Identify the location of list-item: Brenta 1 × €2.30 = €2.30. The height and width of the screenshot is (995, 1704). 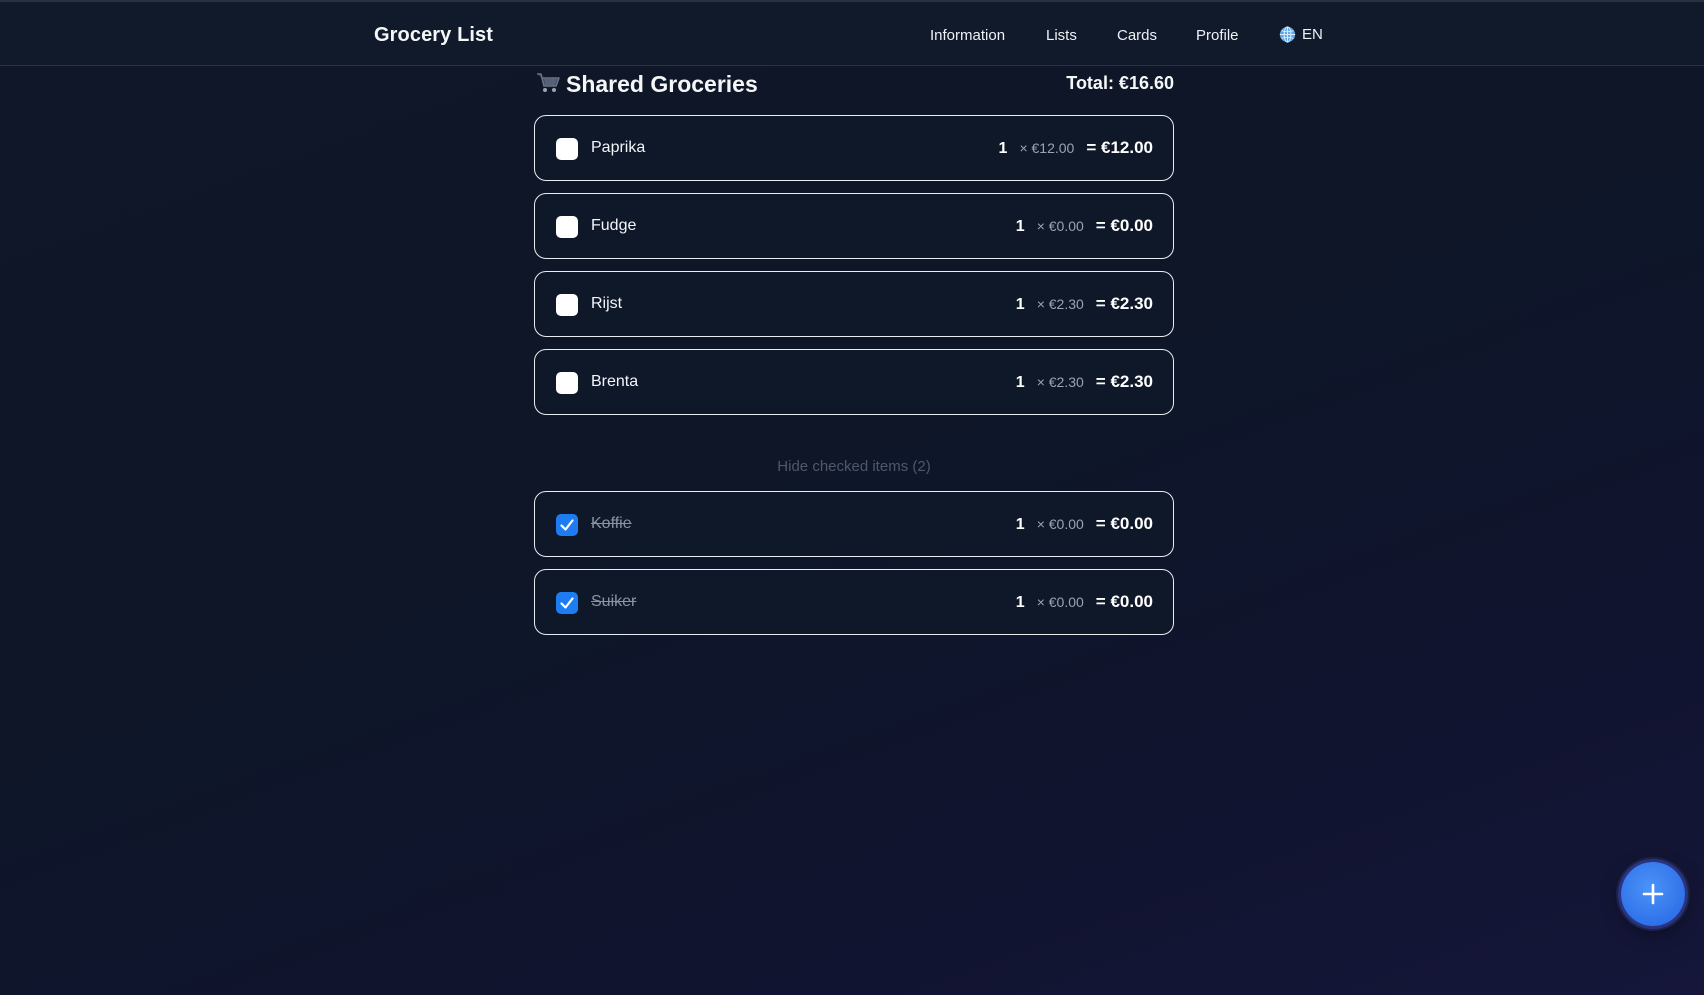
(854, 382).